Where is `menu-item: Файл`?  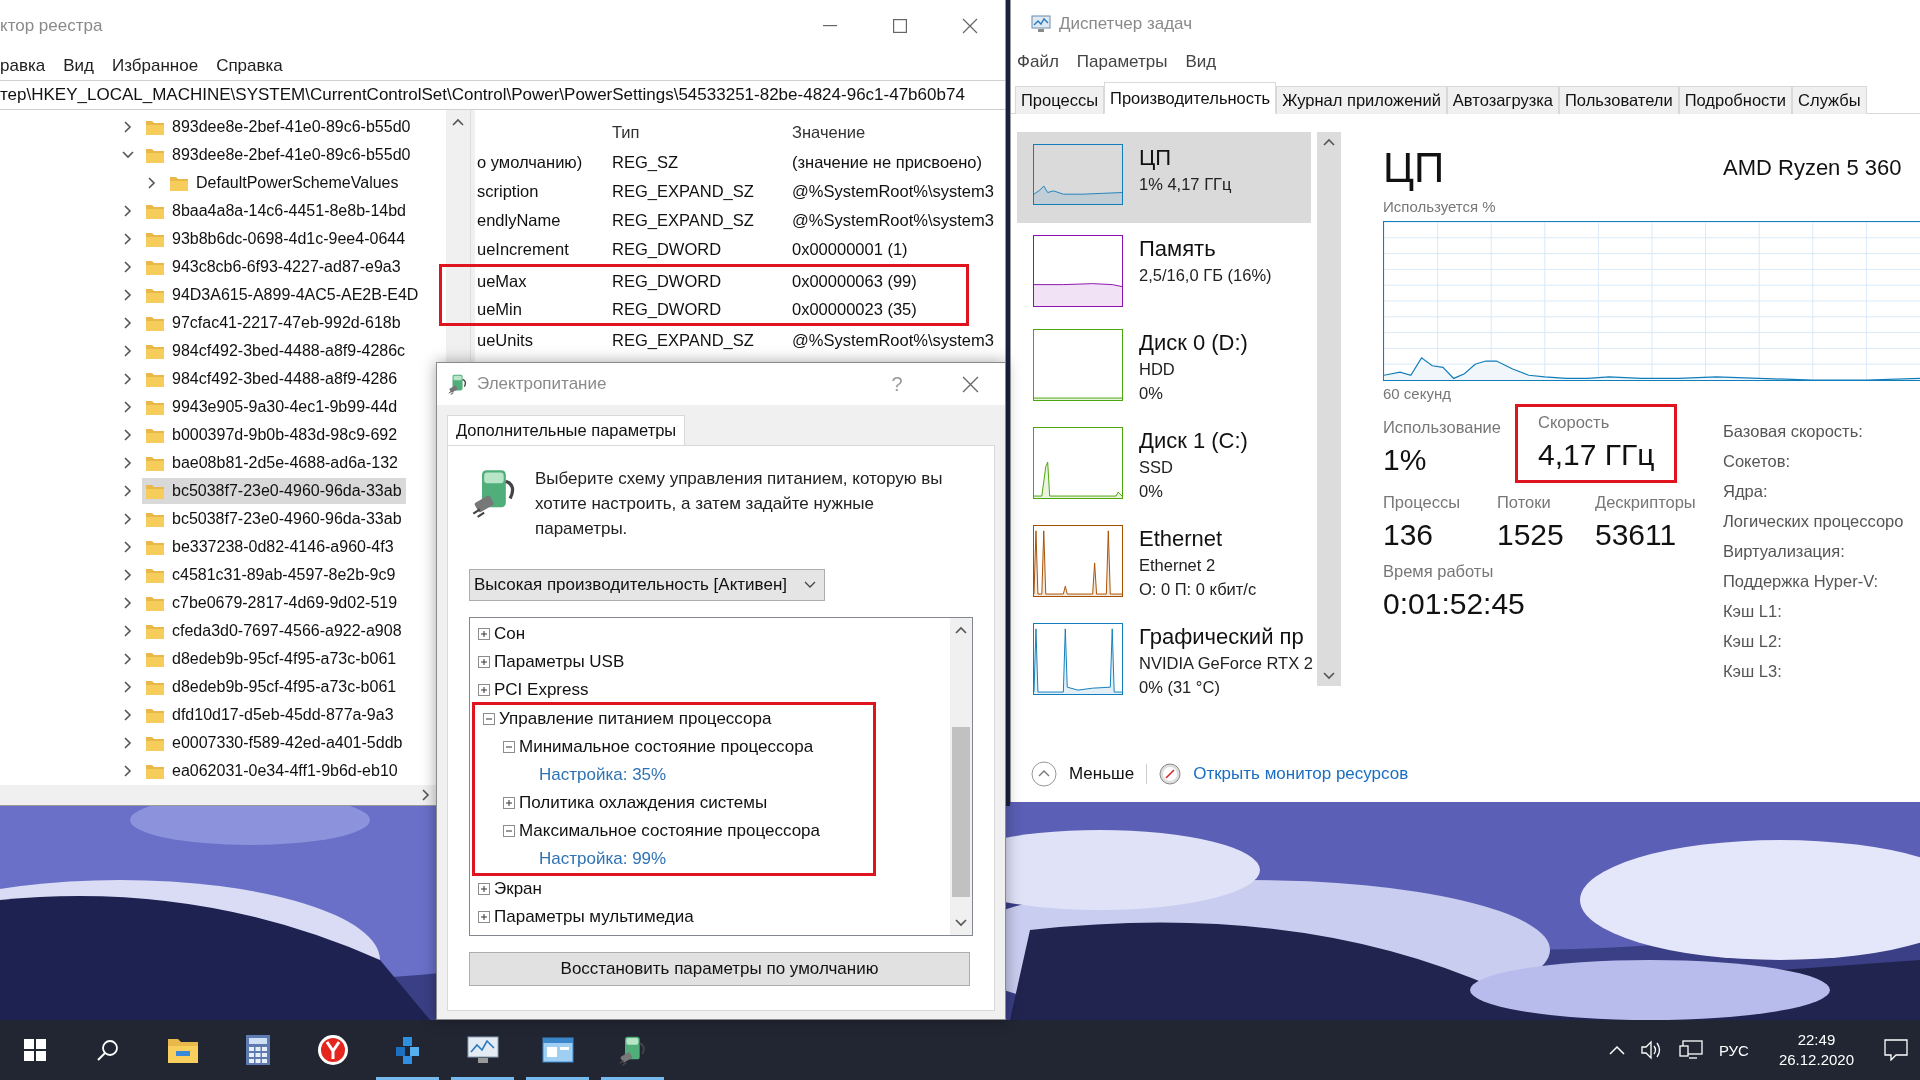 menu-item: Файл is located at coordinates (1038, 62).